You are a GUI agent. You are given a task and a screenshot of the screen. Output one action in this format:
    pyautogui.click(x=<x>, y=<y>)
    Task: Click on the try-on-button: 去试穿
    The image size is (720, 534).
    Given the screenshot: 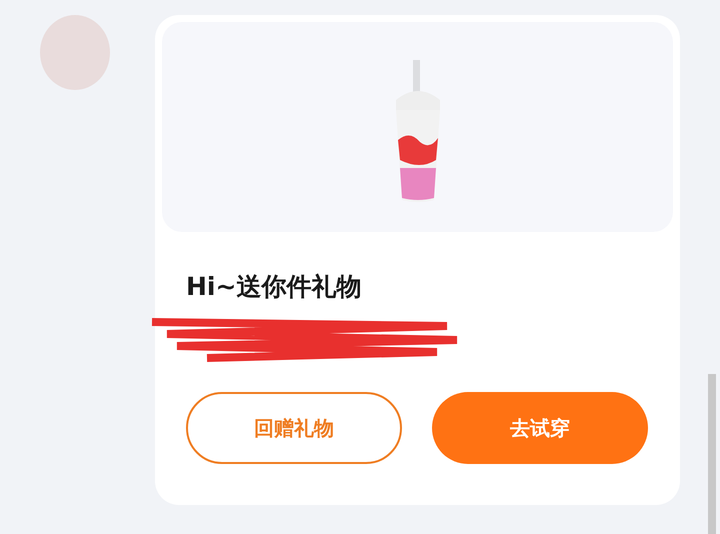 What is the action you would take?
    pyautogui.click(x=540, y=428)
    